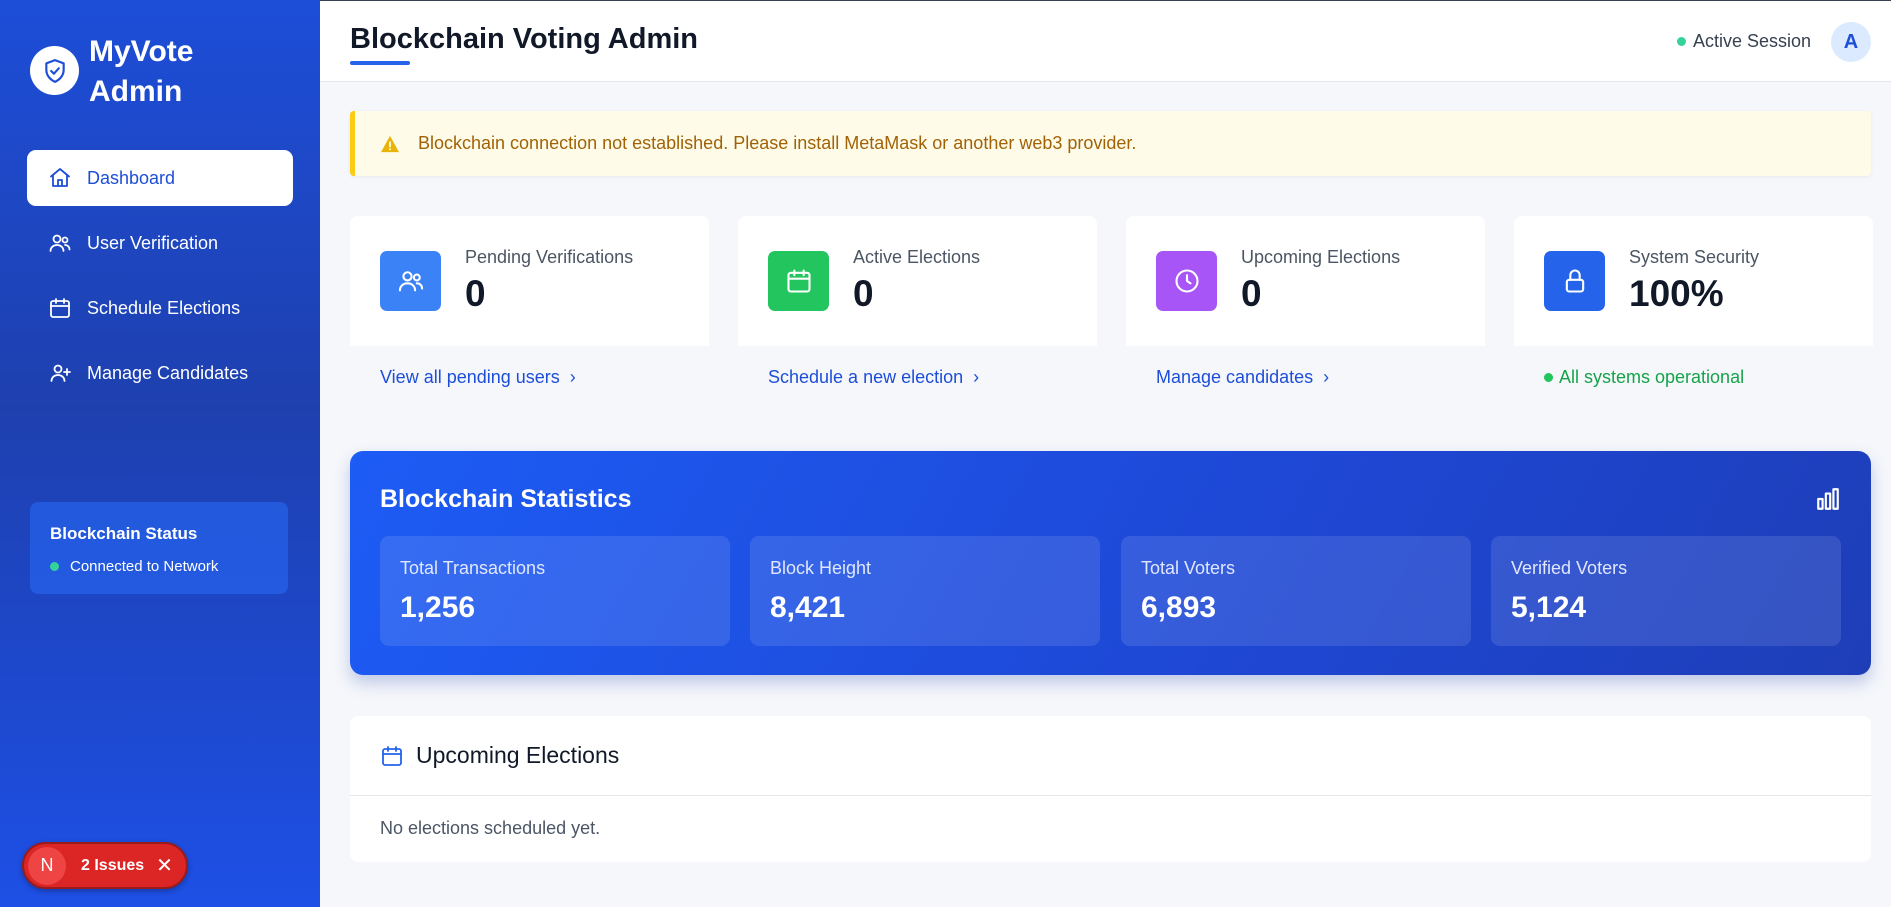  What do you see at coordinates (473, 568) in the screenshot?
I see `stat-label: Total Transactions` at bounding box center [473, 568].